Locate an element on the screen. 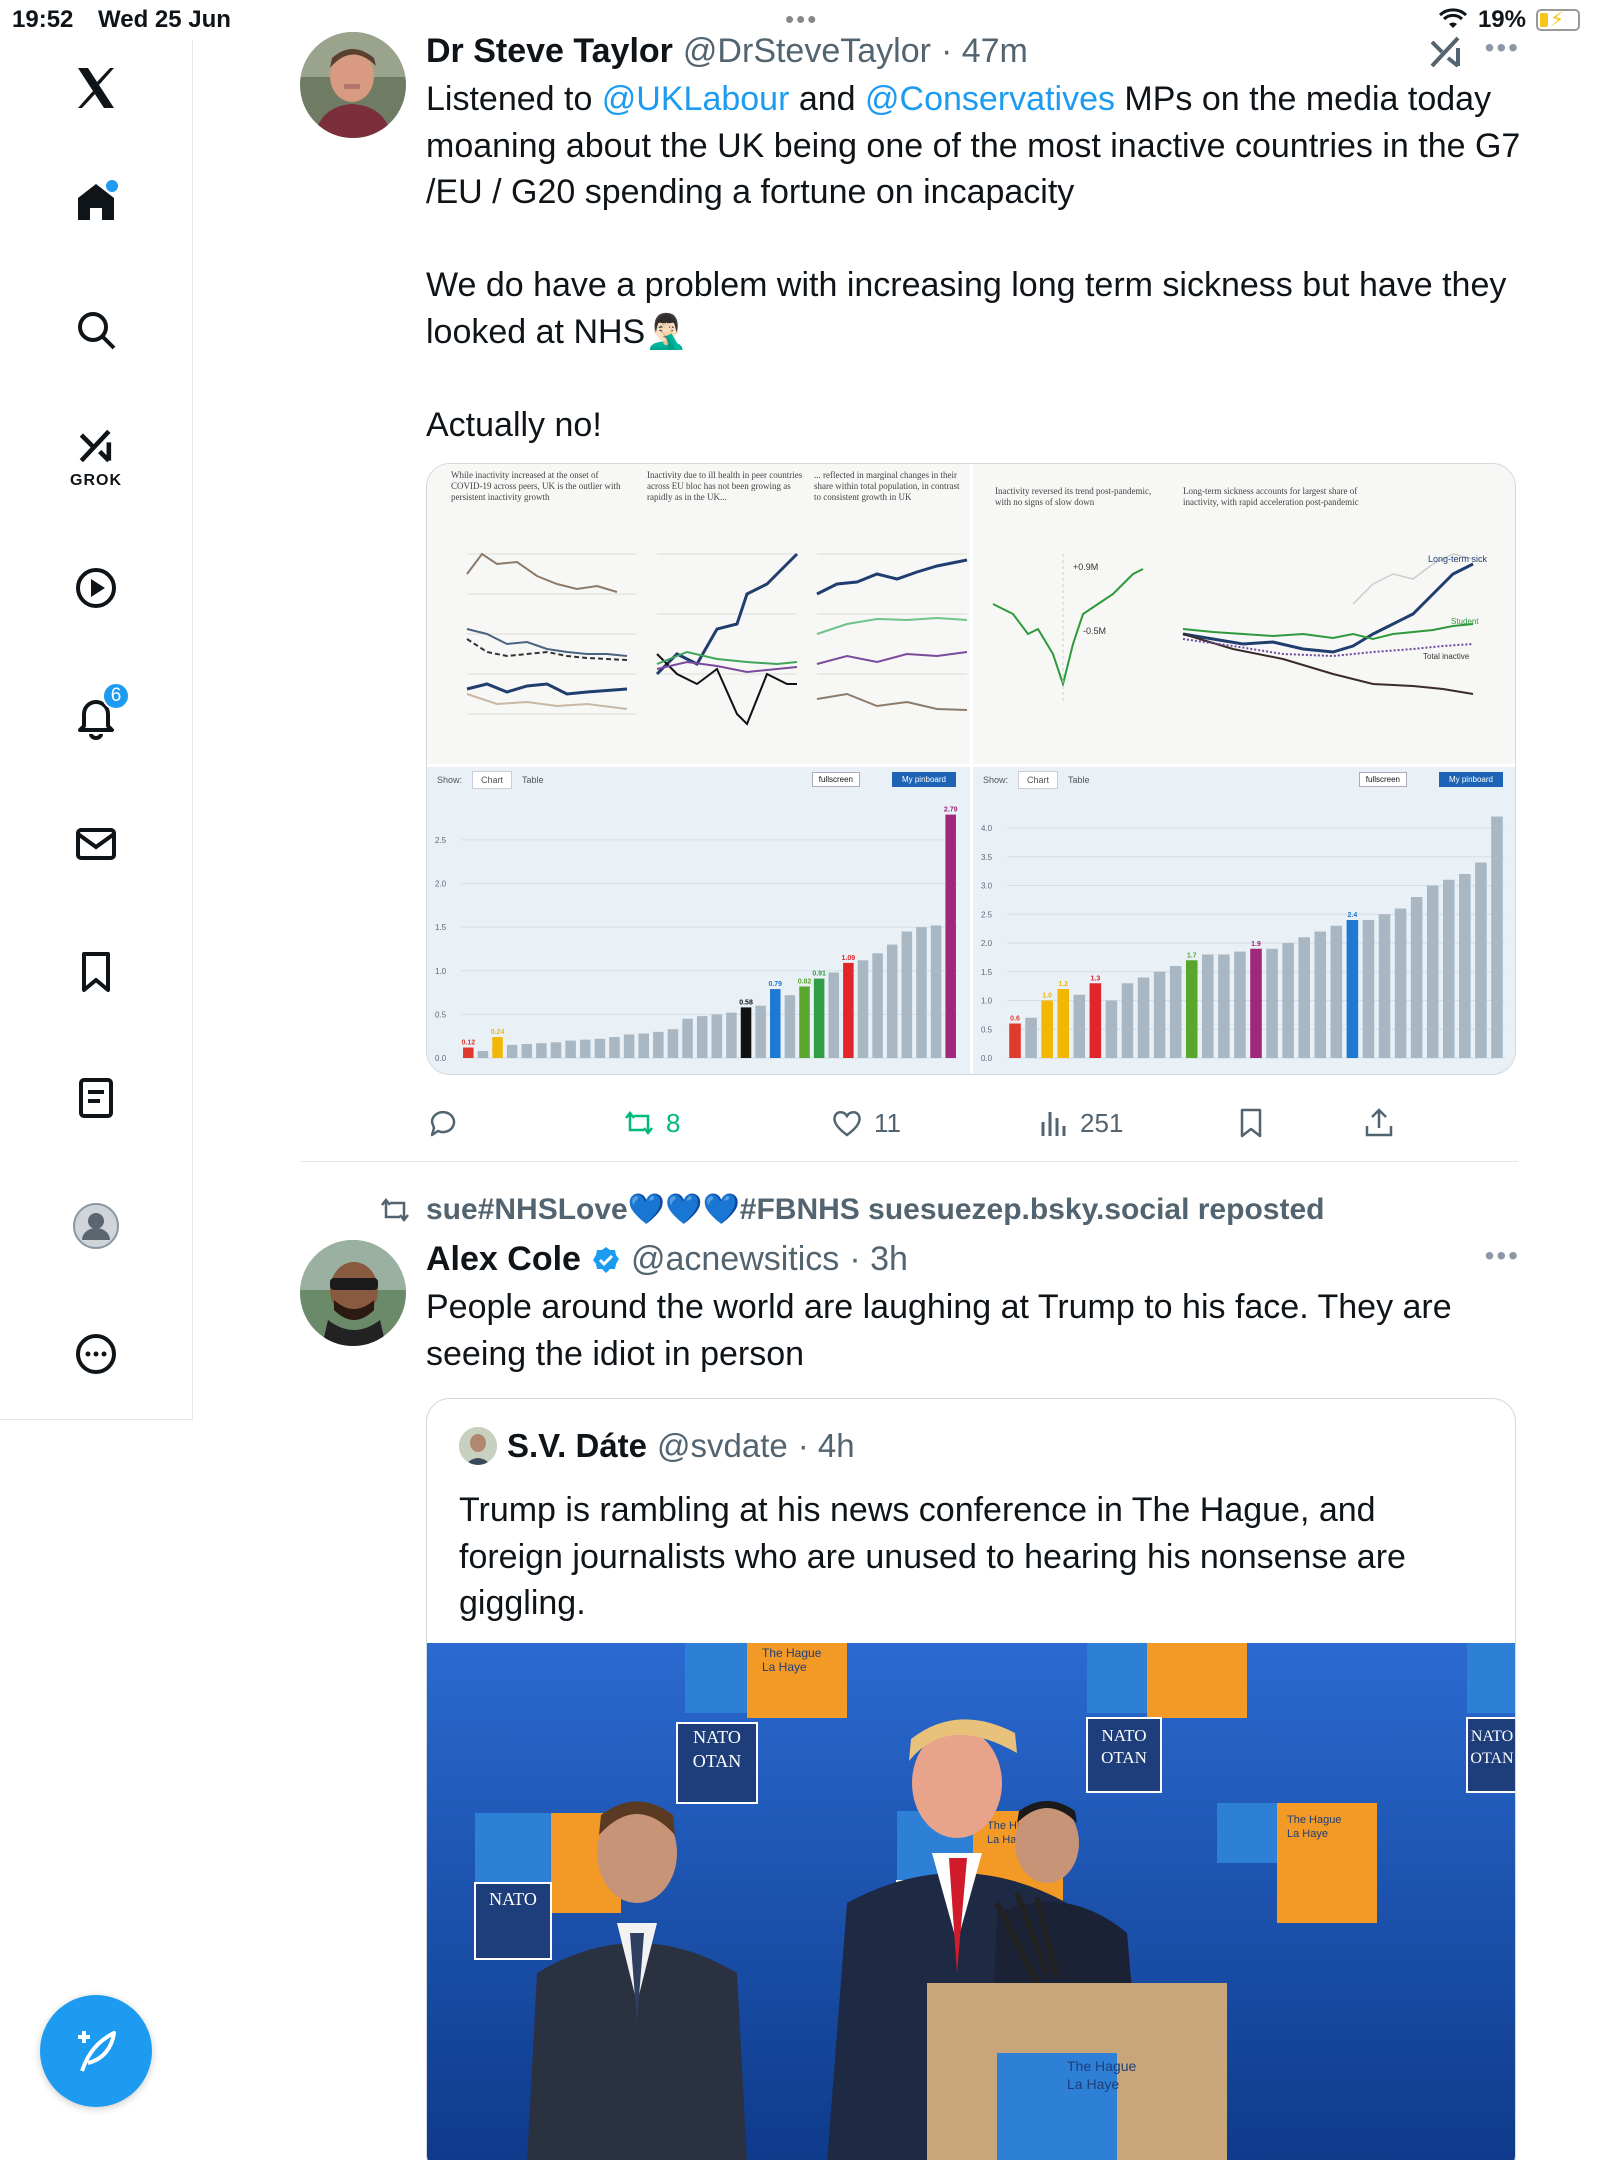 The height and width of the screenshot is (2160, 1620). more-circle-icon is located at coordinates (96, 1354).